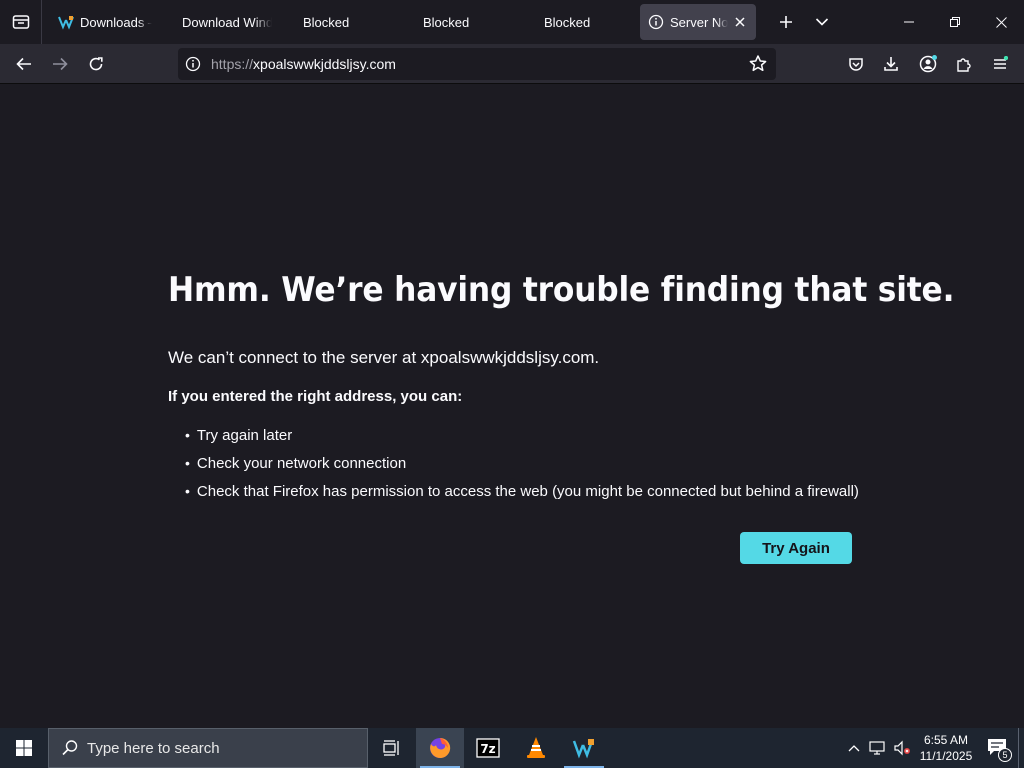 Image resolution: width=1024 pixels, height=768 pixels. I want to click on minimize-icon, so click(909, 22).